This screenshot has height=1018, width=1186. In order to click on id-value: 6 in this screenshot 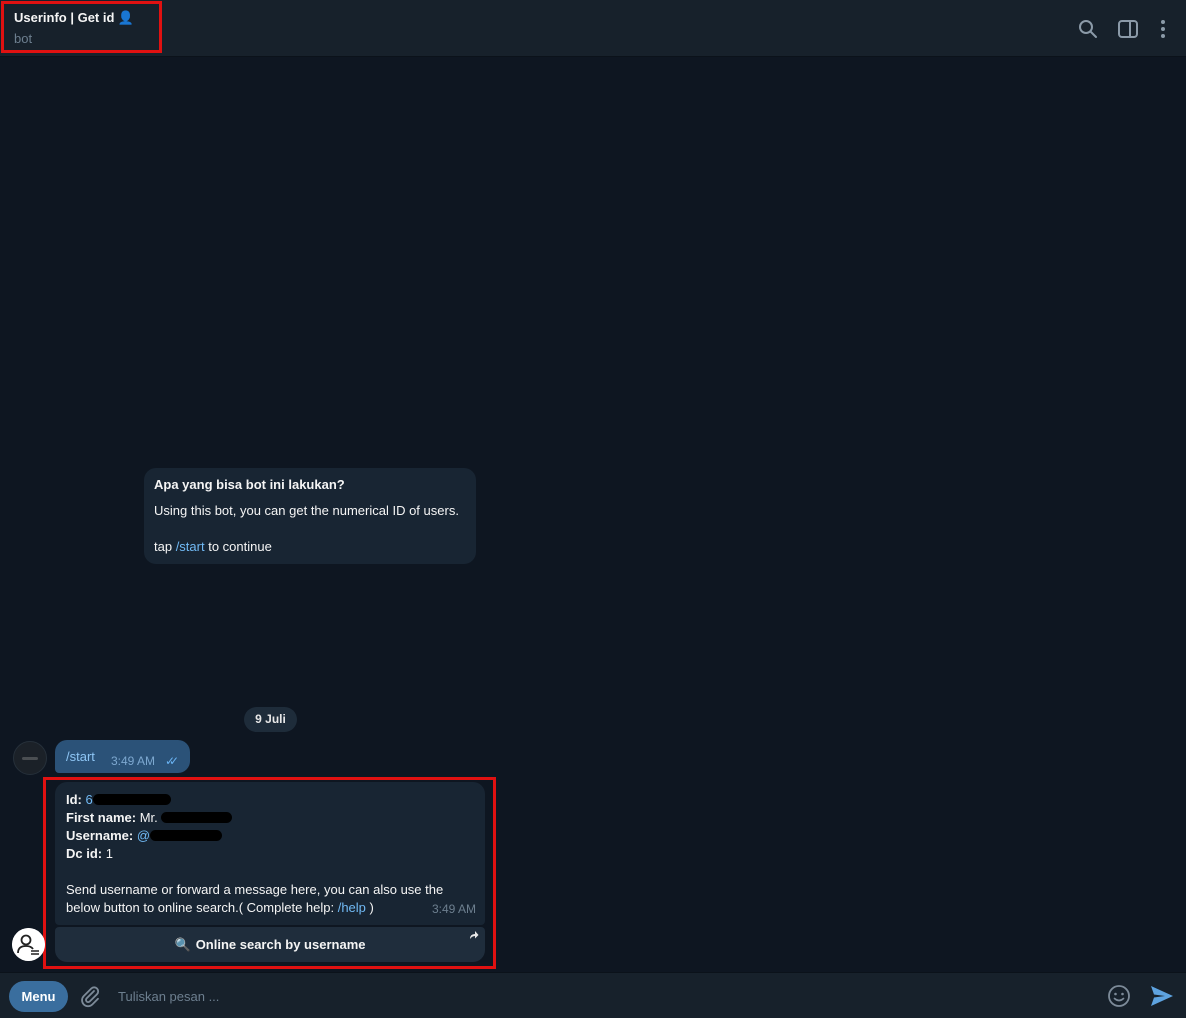, I will do `click(89, 799)`.